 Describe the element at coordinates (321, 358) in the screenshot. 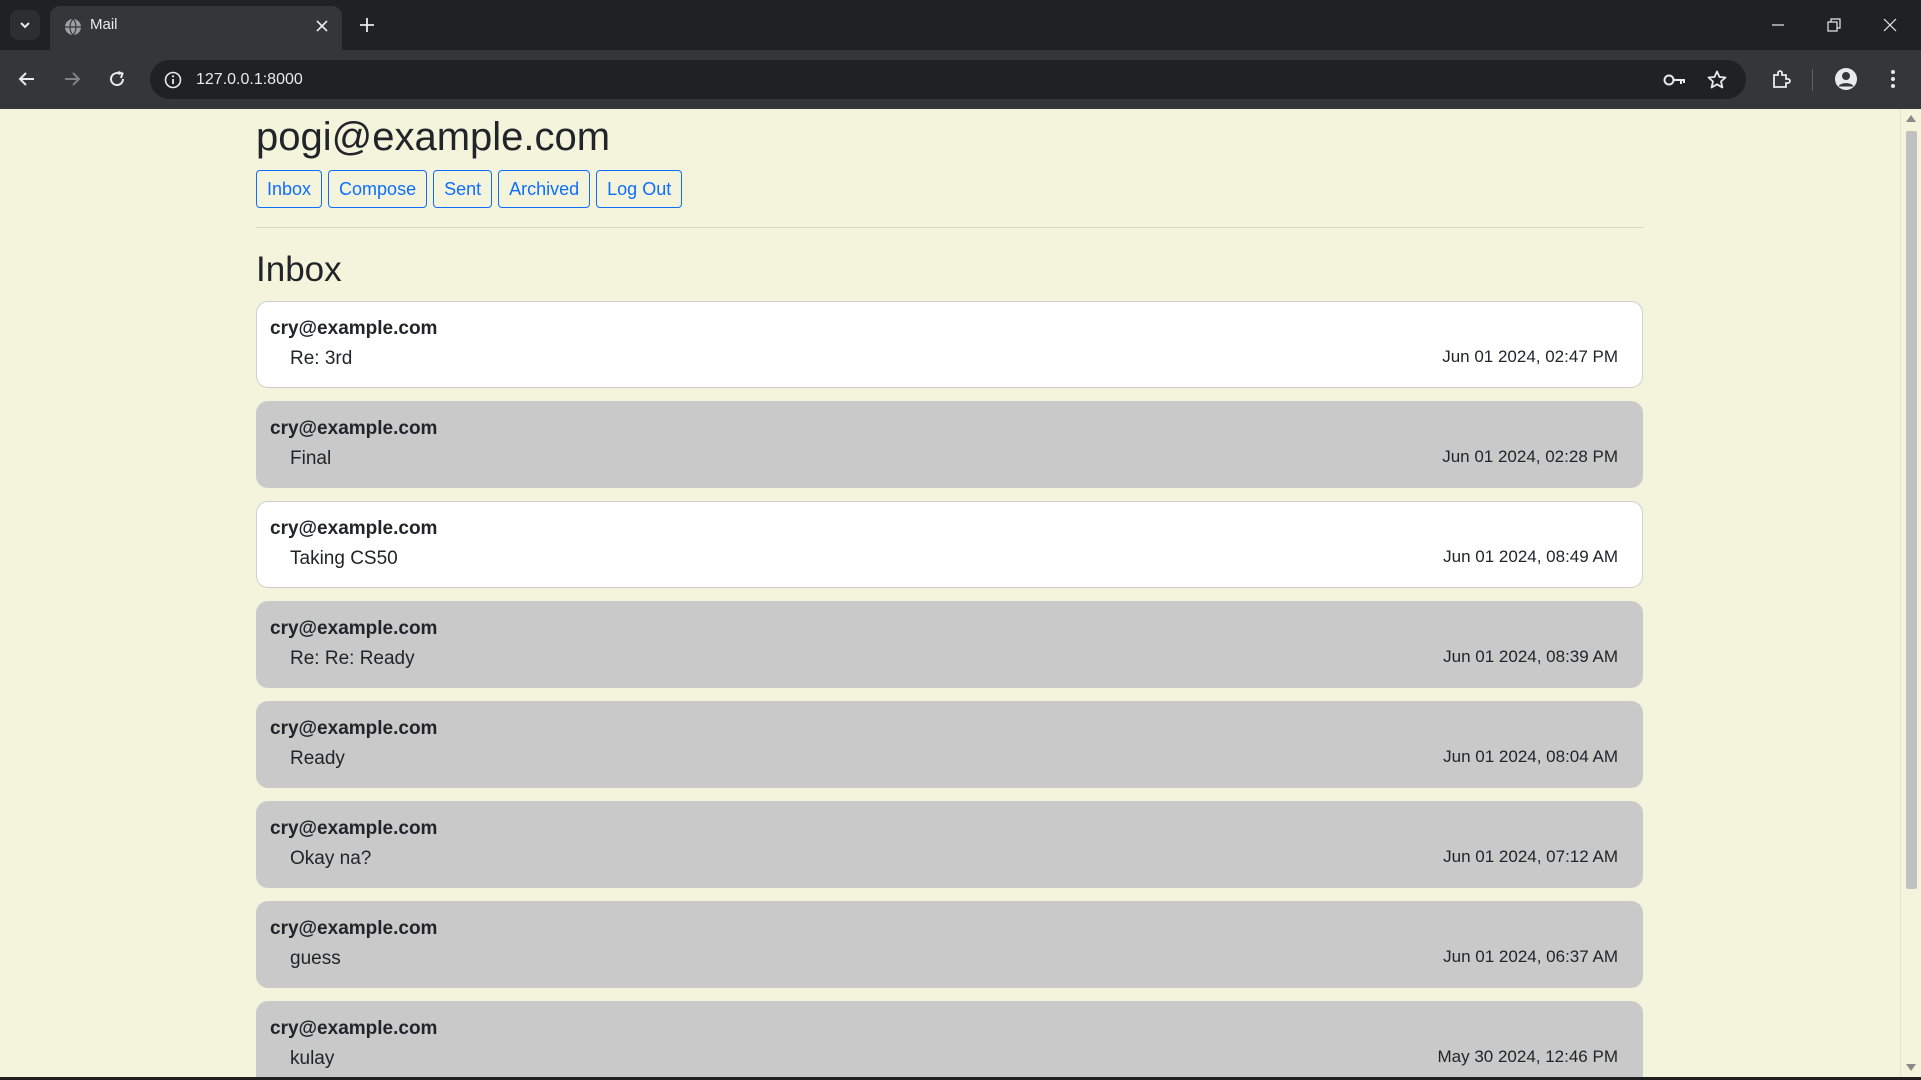

I see `email-subject: Re: 3rd` at that location.